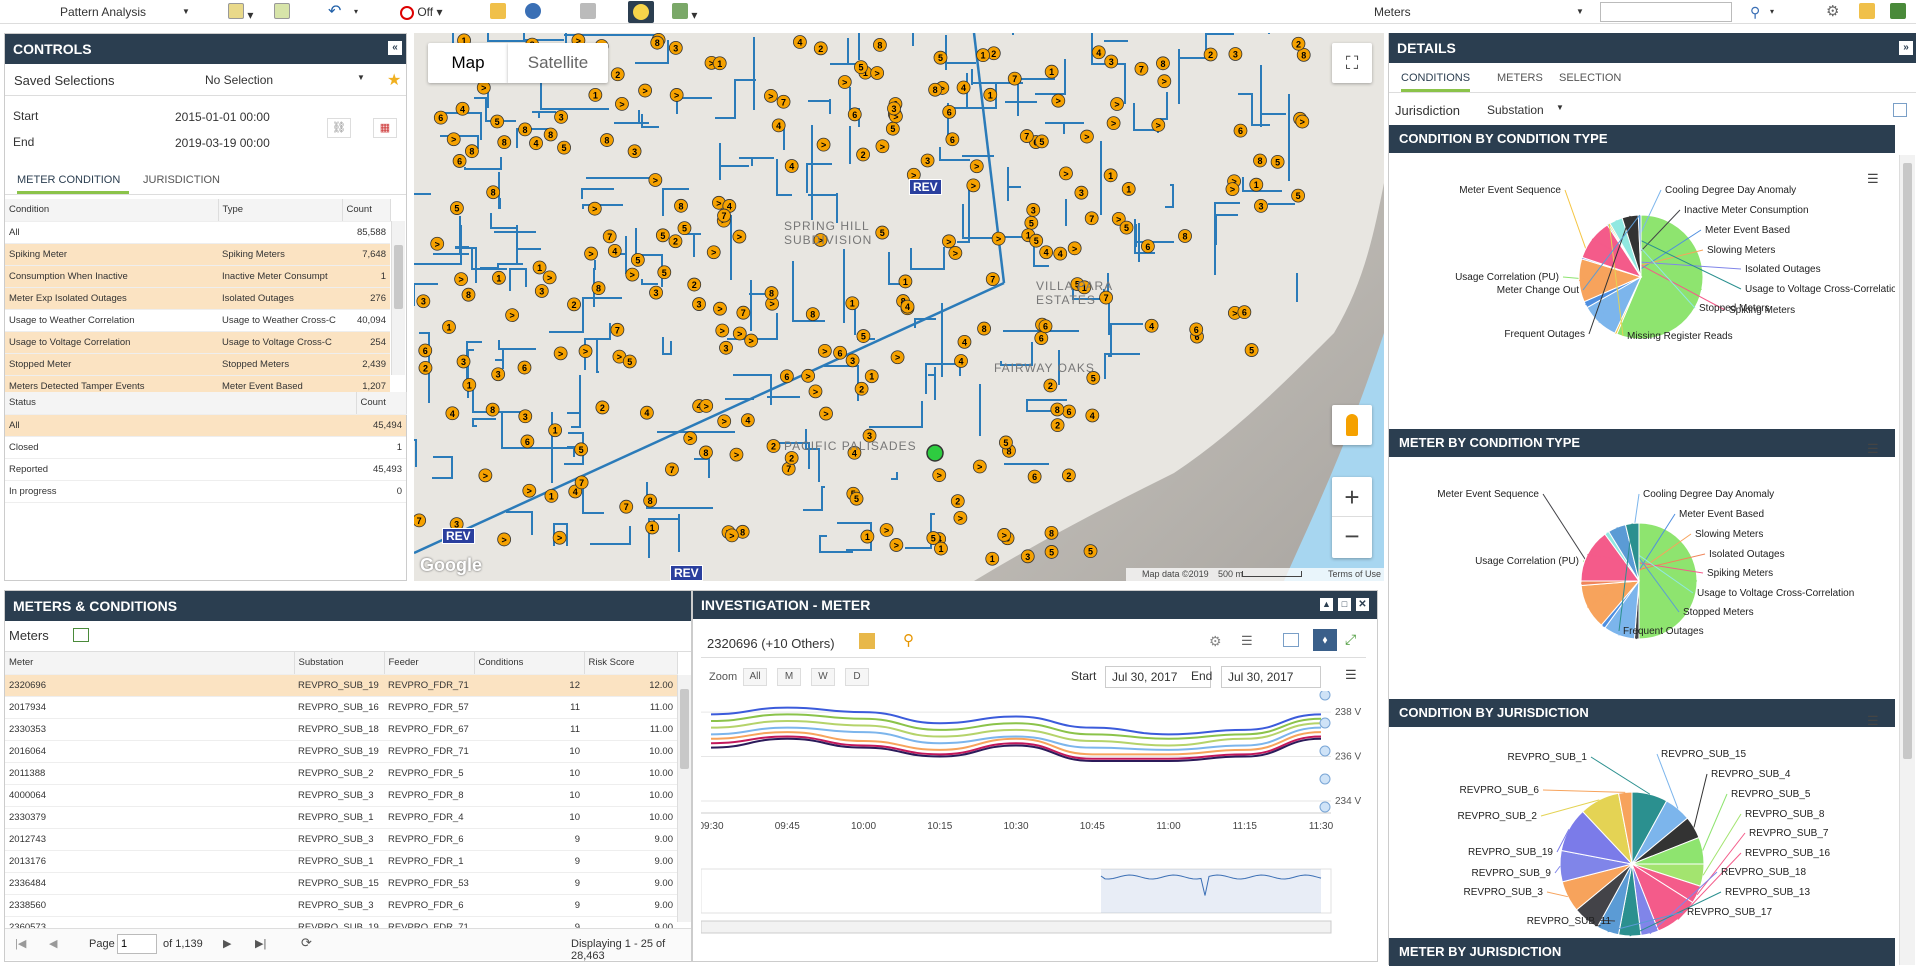 The width and height of the screenshot is (1916, 971). What do you see at coordinates (53, 943) in the screenshot?
I see `prev-page-icon: ◀` at bounding box center [53, 943].